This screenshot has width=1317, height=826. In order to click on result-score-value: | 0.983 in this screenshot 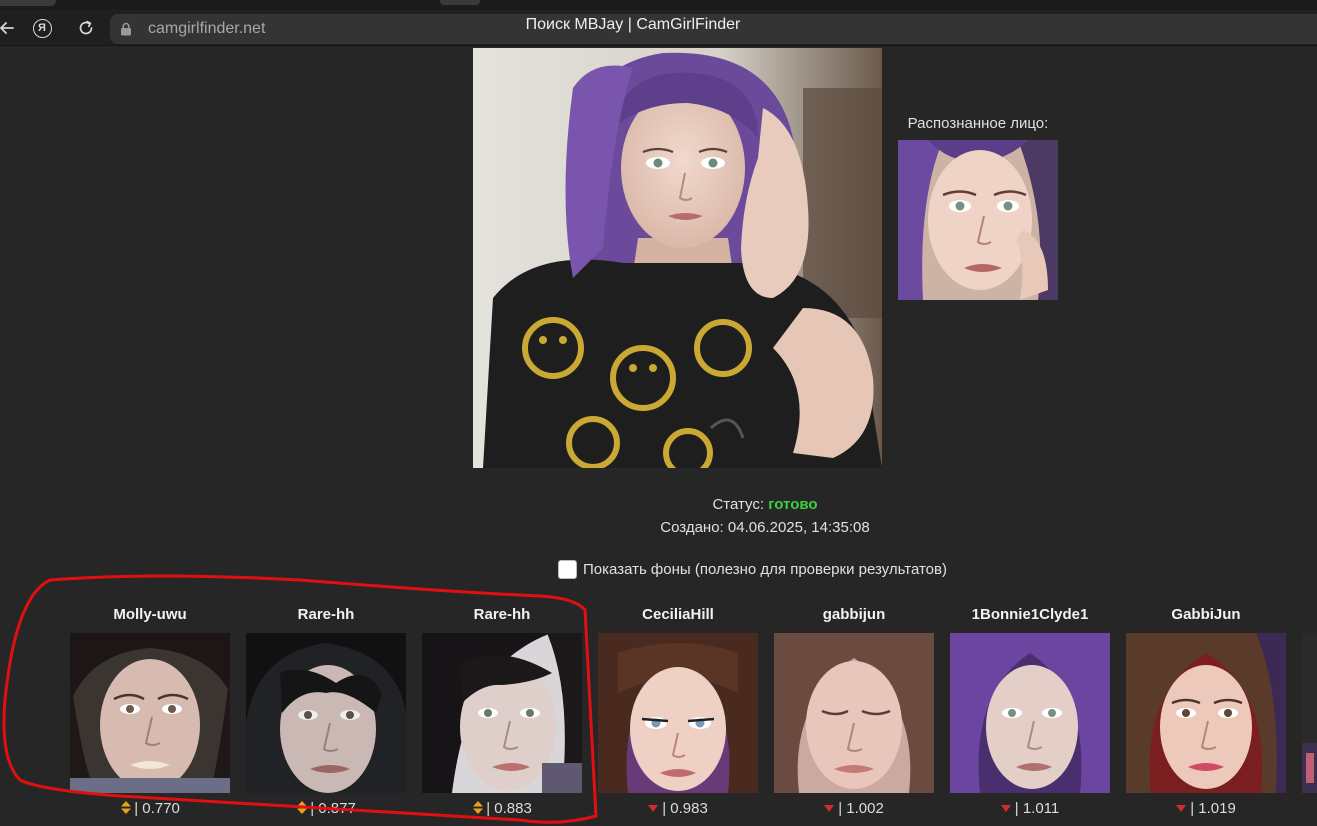, I will do `click(685, 808)`.